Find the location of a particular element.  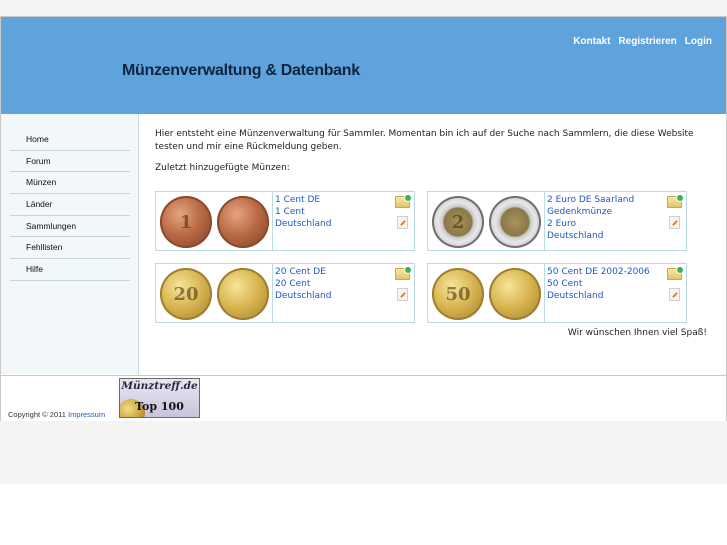

coin-face-value: 2 is located at coordinates (458, 222).